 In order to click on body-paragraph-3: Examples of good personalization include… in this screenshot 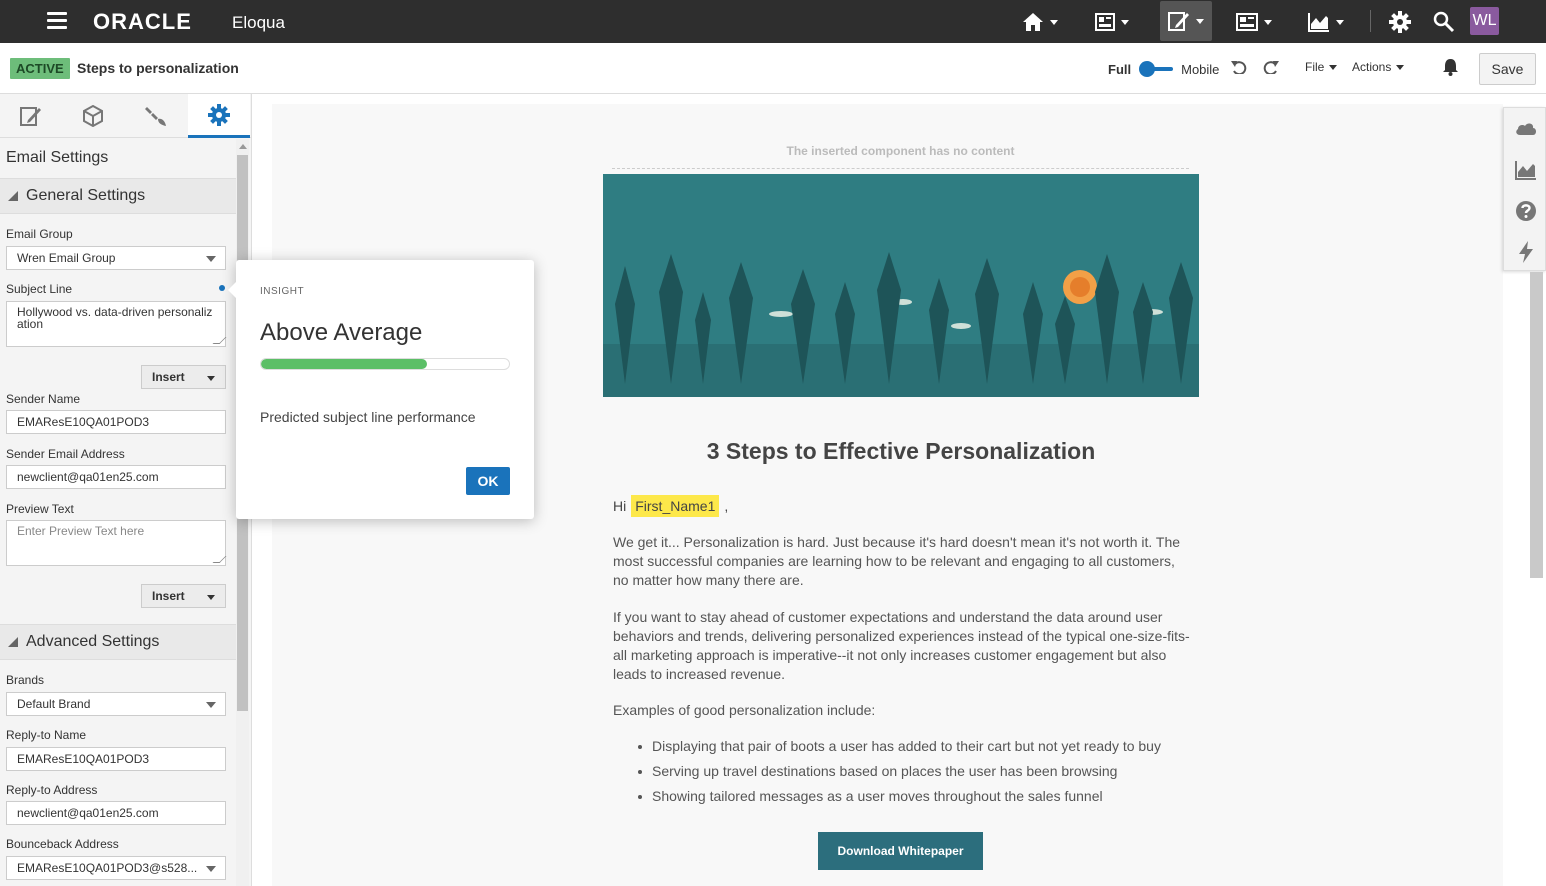, I will do `click(903, 710)`.